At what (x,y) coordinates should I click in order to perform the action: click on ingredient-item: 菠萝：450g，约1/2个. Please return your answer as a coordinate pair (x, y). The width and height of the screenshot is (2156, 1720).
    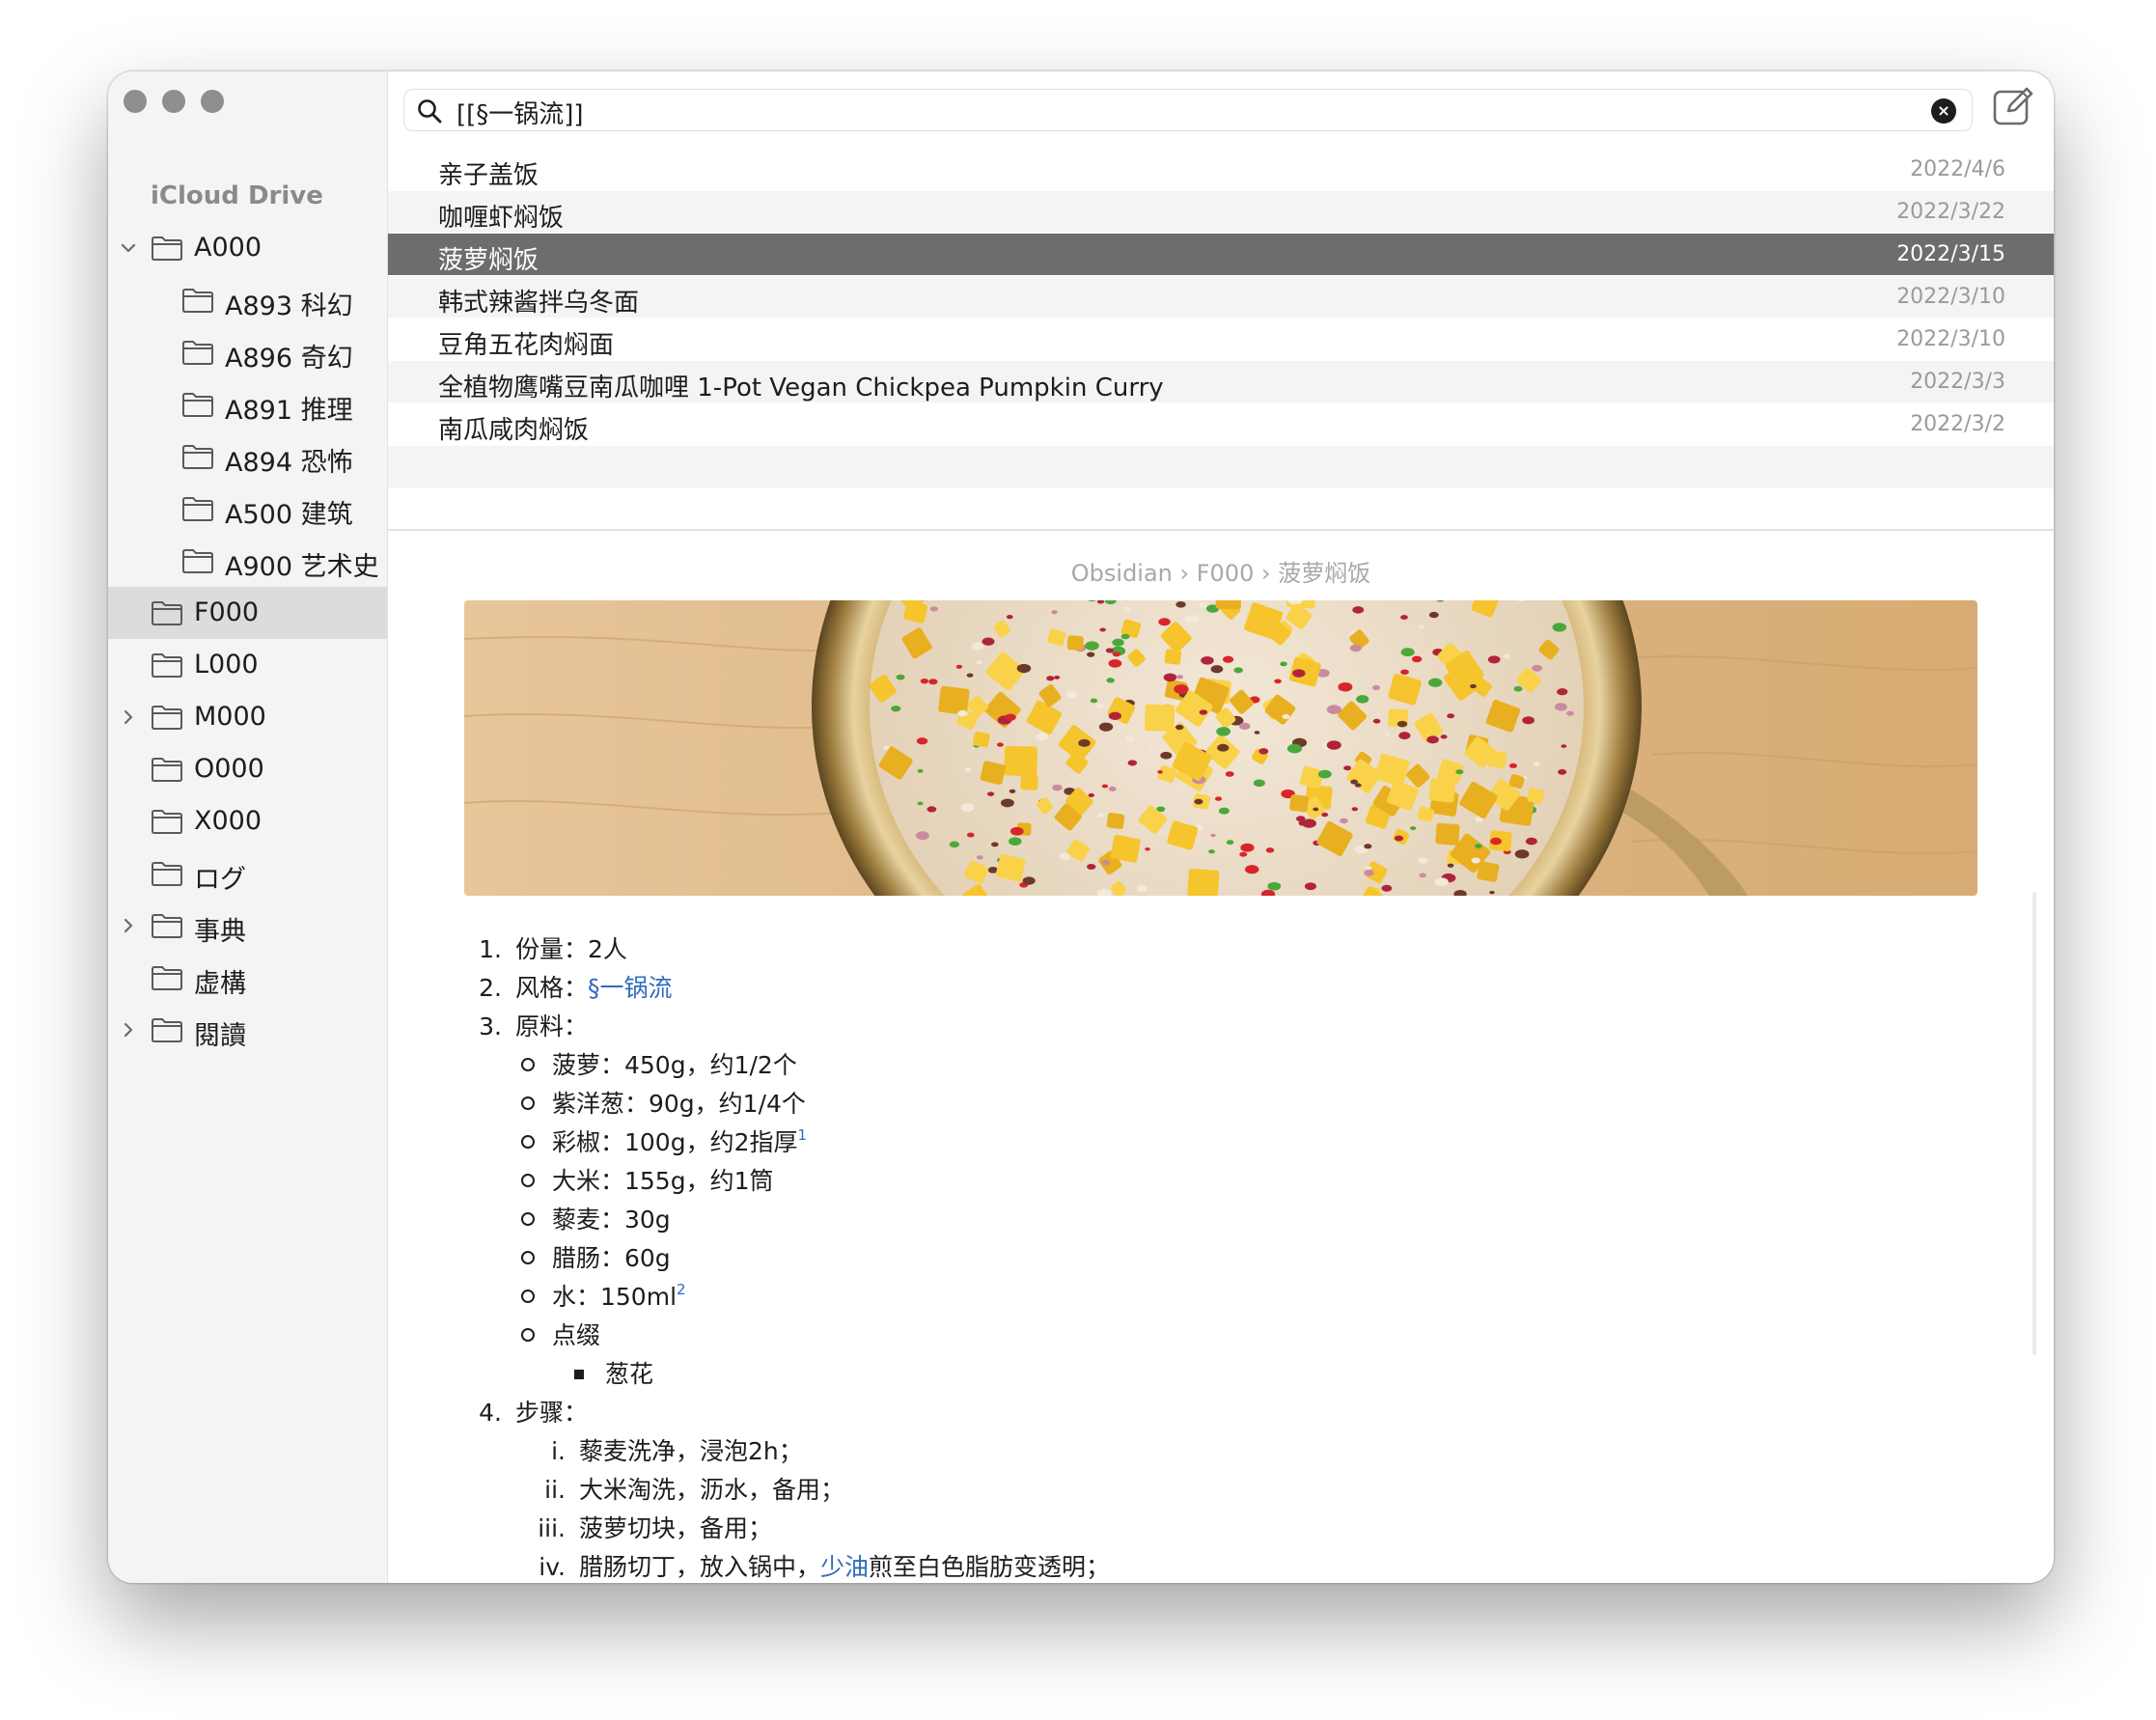
    Looking at the image, I should click on (659, 1063).